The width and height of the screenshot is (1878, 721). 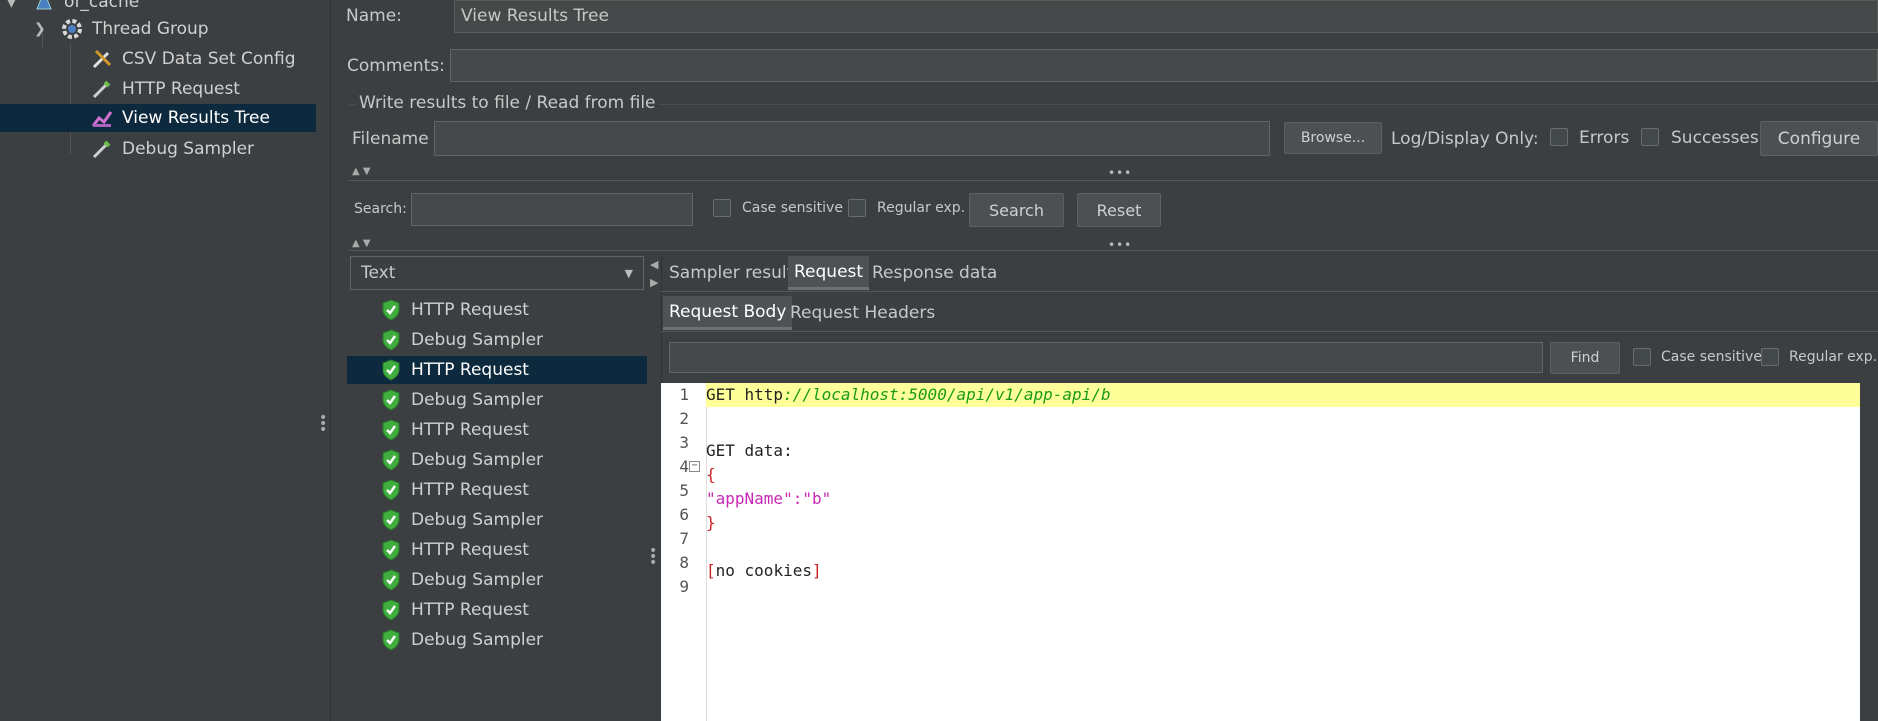 I want to click on find-input, so click(x=1106, y=357).